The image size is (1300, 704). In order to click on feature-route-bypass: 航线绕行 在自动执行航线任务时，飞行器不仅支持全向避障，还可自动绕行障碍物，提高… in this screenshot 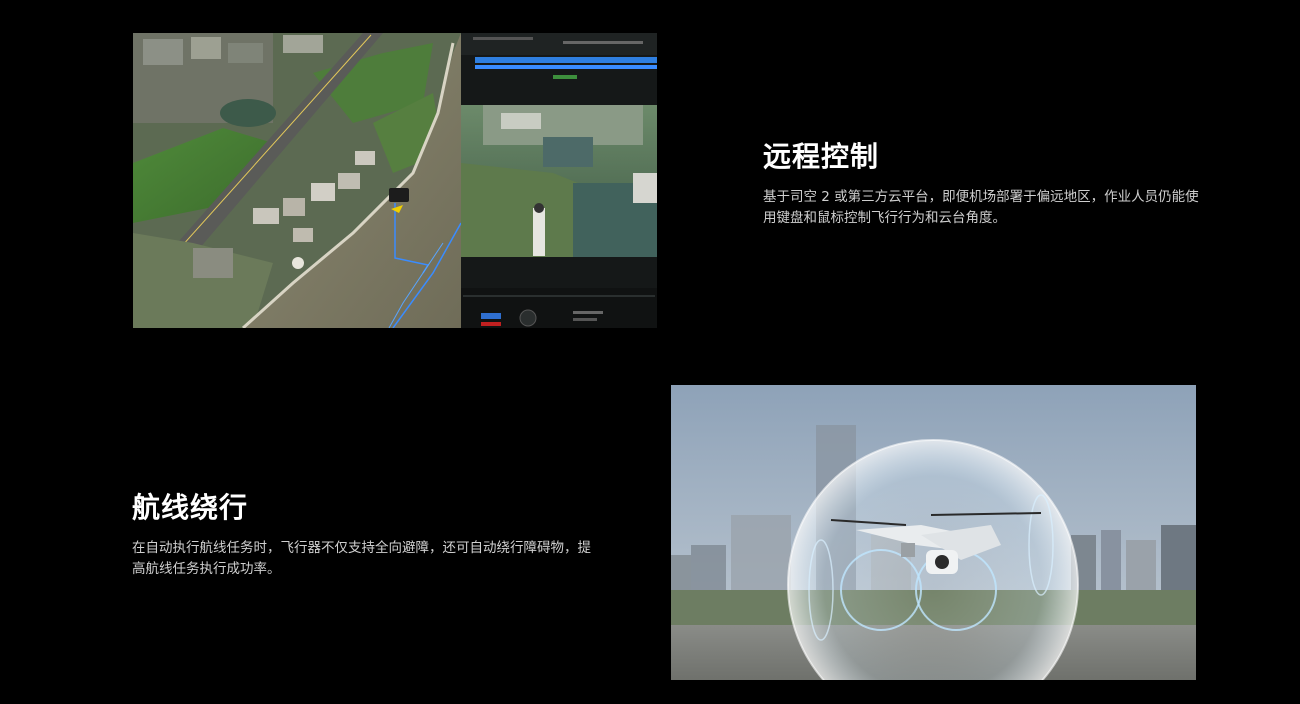, I will do `click(362, 533)`.